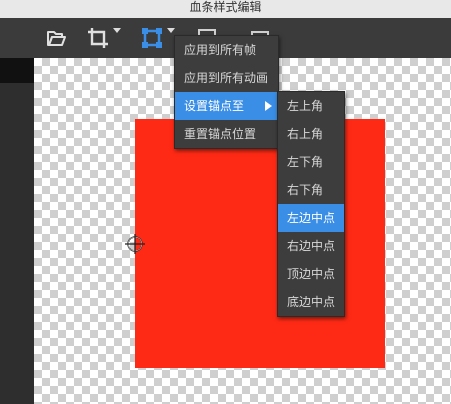 The height and width of the screenshot is (404, 451). I want to click on submenu-item-bottom-right: 右下角, so click(311, 190).